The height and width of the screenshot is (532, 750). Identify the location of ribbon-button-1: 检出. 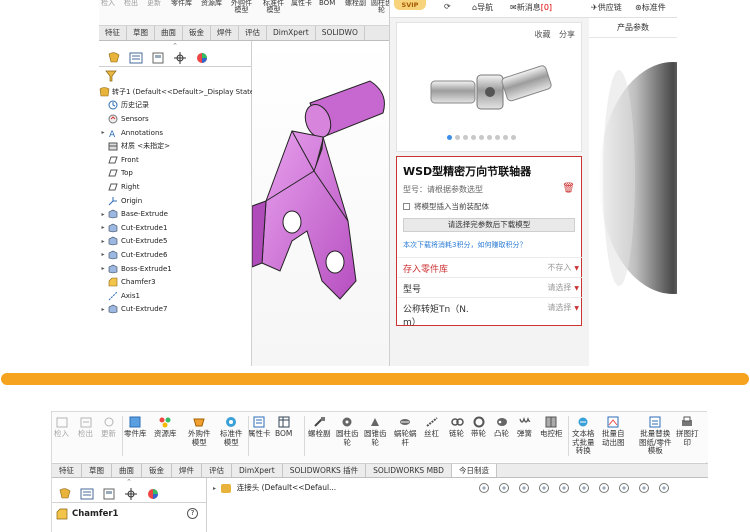
(131, 8).